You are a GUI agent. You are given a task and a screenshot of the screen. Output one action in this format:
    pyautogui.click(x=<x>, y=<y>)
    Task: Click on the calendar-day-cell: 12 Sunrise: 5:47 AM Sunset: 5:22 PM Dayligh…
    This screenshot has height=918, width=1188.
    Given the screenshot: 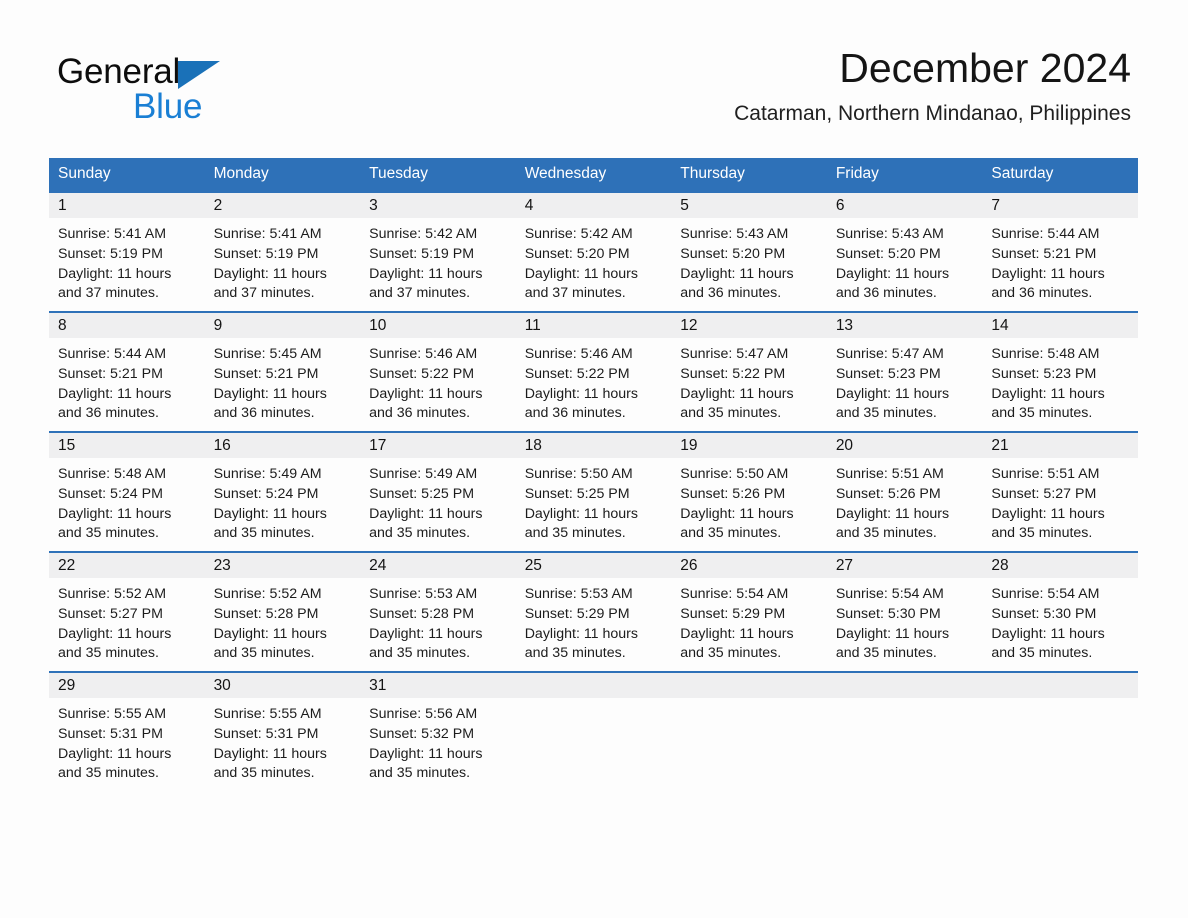 What is the action you would take?
    pyautogui.click(x=749, y=371)
    